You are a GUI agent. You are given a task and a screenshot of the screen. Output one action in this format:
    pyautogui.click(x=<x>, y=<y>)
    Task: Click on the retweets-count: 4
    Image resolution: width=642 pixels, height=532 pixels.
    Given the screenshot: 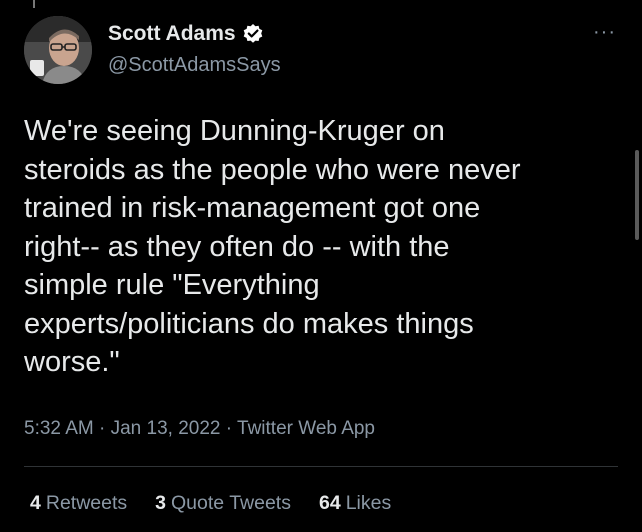 What is the action you would take?
    pyautogui.click(x=35, y=503)
    